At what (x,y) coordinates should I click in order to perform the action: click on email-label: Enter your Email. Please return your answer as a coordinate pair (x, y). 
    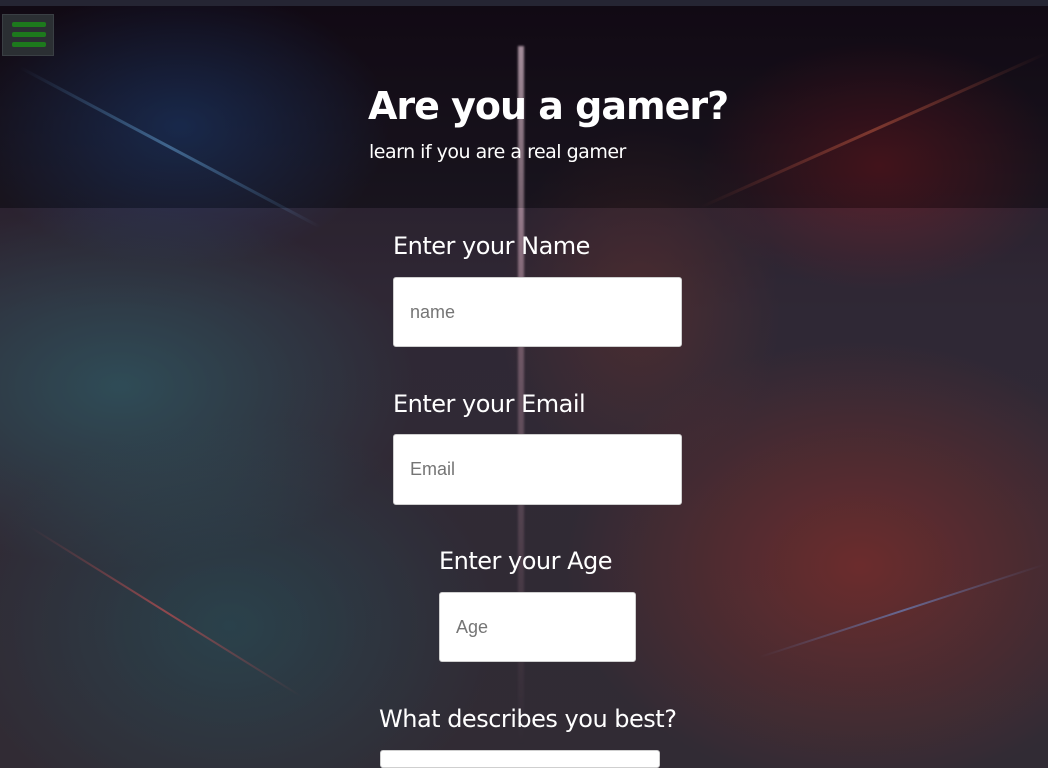
    Looking at the image, I should click on (489, 404).